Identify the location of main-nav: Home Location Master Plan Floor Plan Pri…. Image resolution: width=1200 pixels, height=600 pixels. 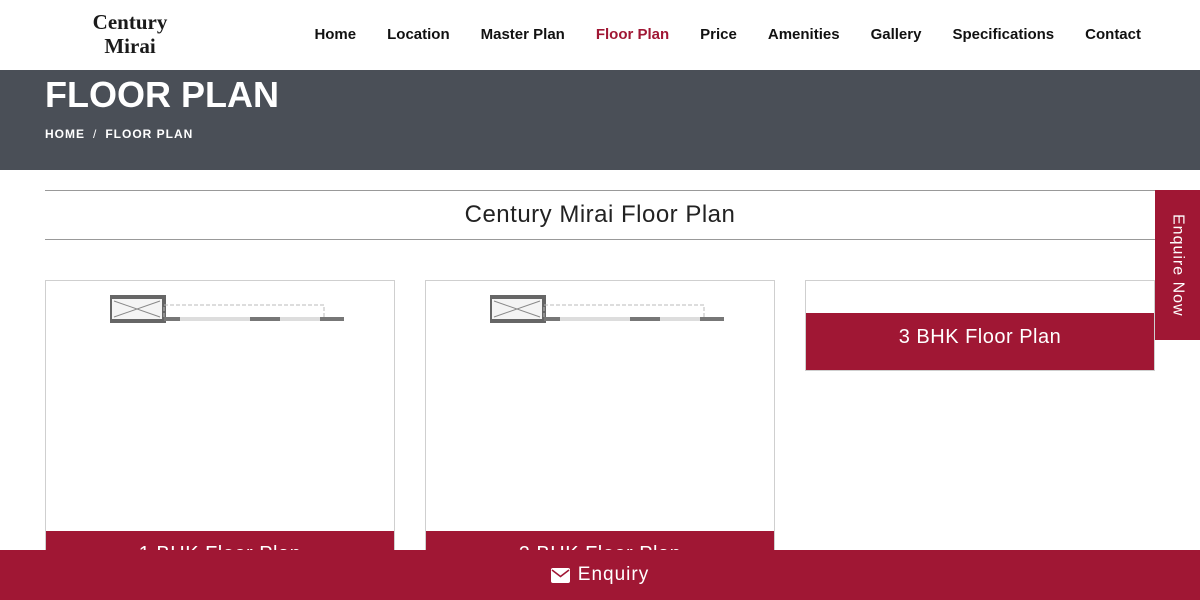
(727, 34).